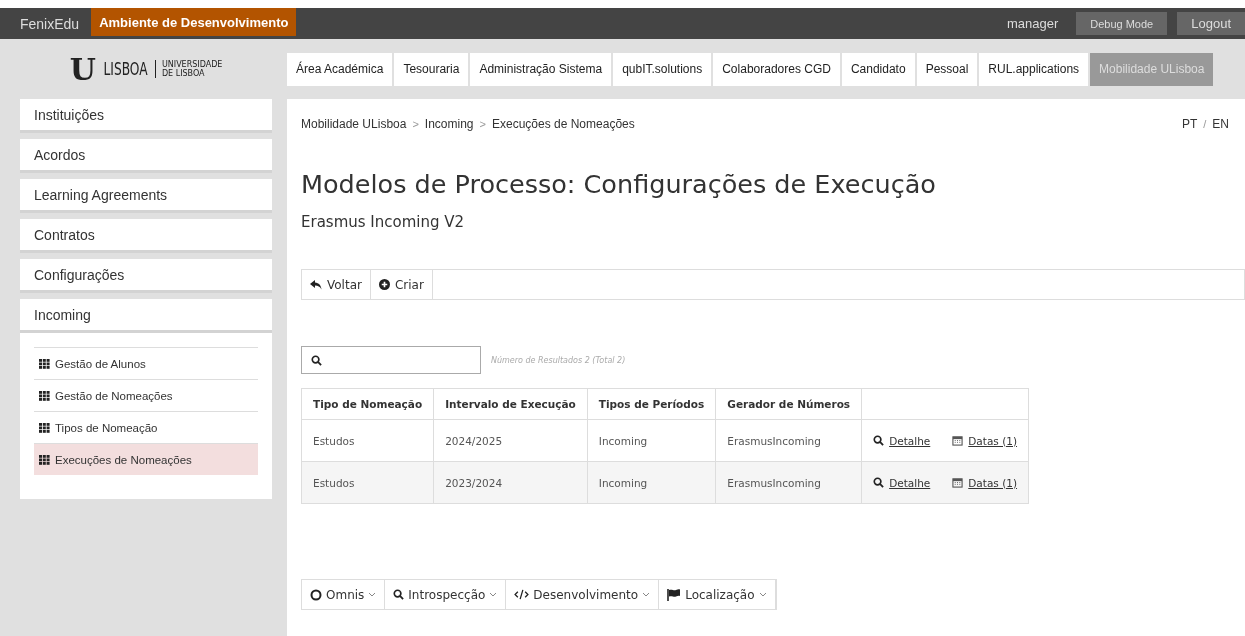 This screenshot has height=636, width=1245. Describe the element at coordinates (1041, 23) in the screenshot. I see `user-name: manager` at that location.